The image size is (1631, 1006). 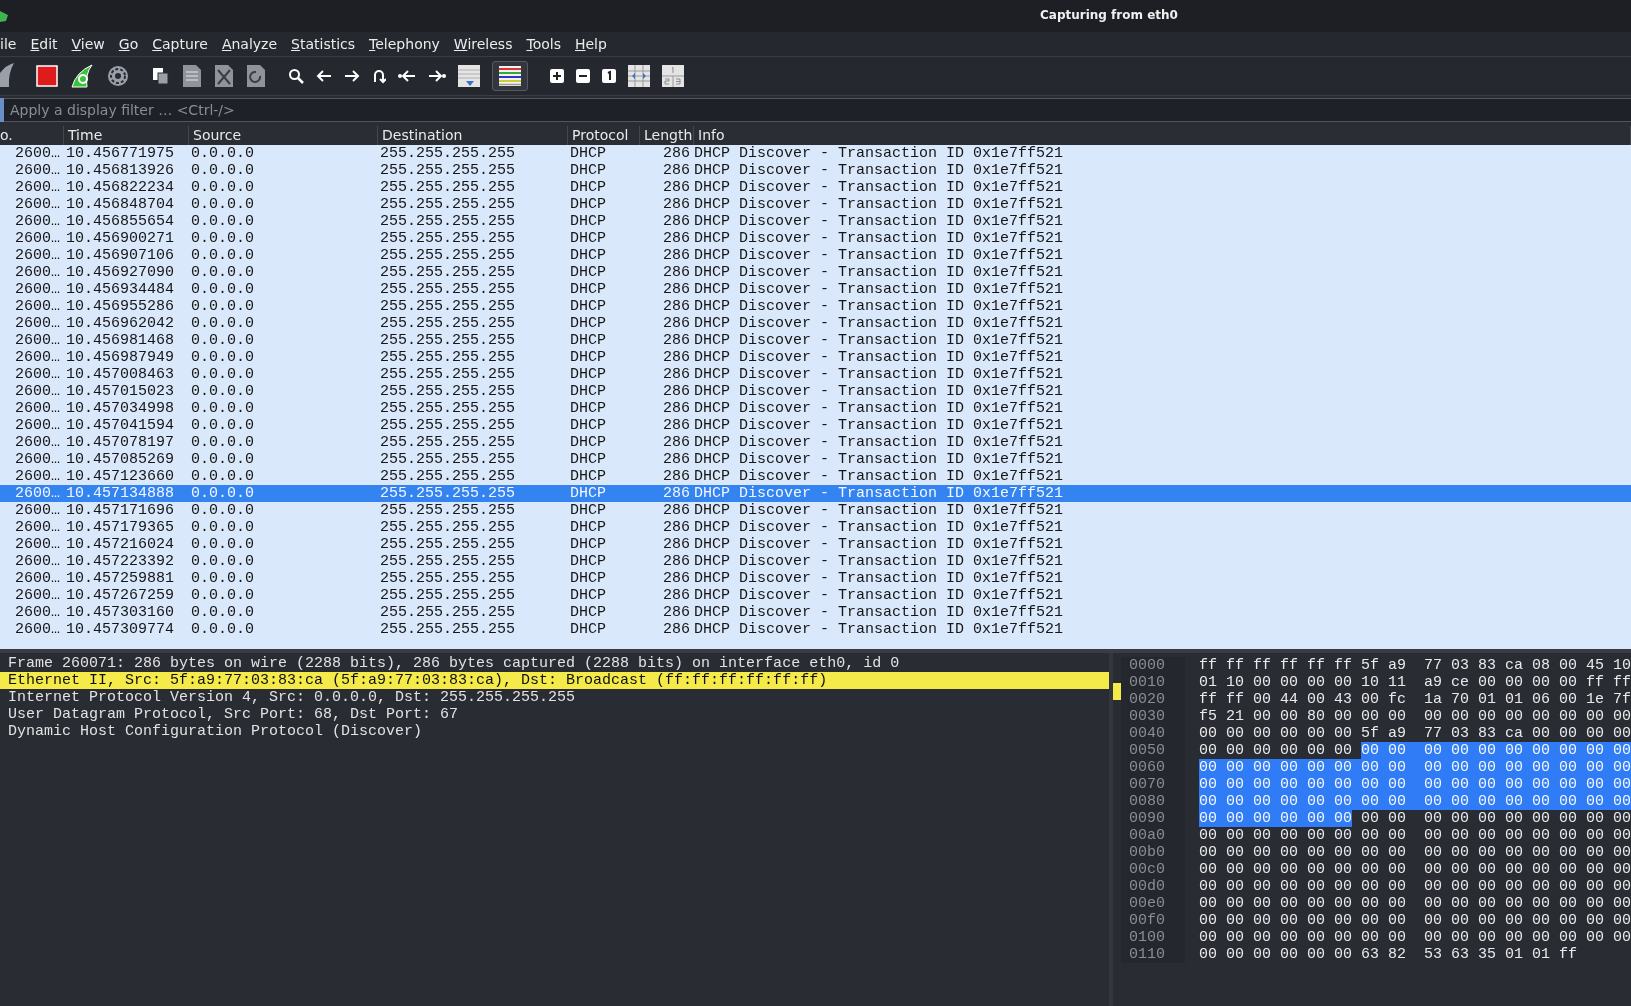 I want to click on packet-row: 2600… 10.456822234 0.0.0.0 255.255.255.255 DHCP 286 DHCP Discover - Transaction ID 0x1e7ff521, so click(x=815, y=187).